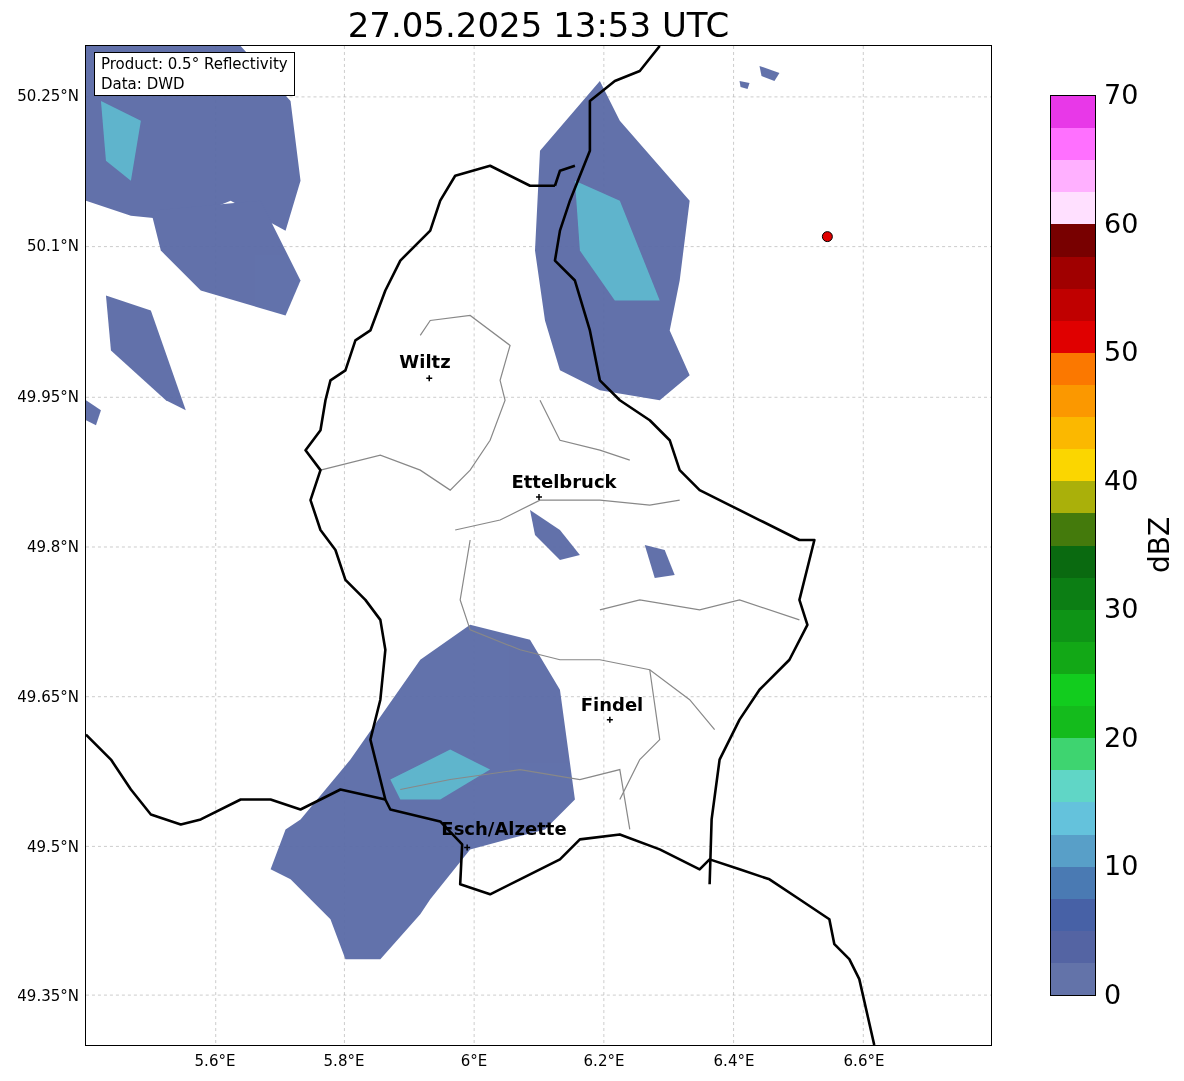  What do you see at coordinates (538, 25) in the screenshot?
I see `chart-title: 27.05.2025 13:53 UTC` at bounding box center [538, 25].